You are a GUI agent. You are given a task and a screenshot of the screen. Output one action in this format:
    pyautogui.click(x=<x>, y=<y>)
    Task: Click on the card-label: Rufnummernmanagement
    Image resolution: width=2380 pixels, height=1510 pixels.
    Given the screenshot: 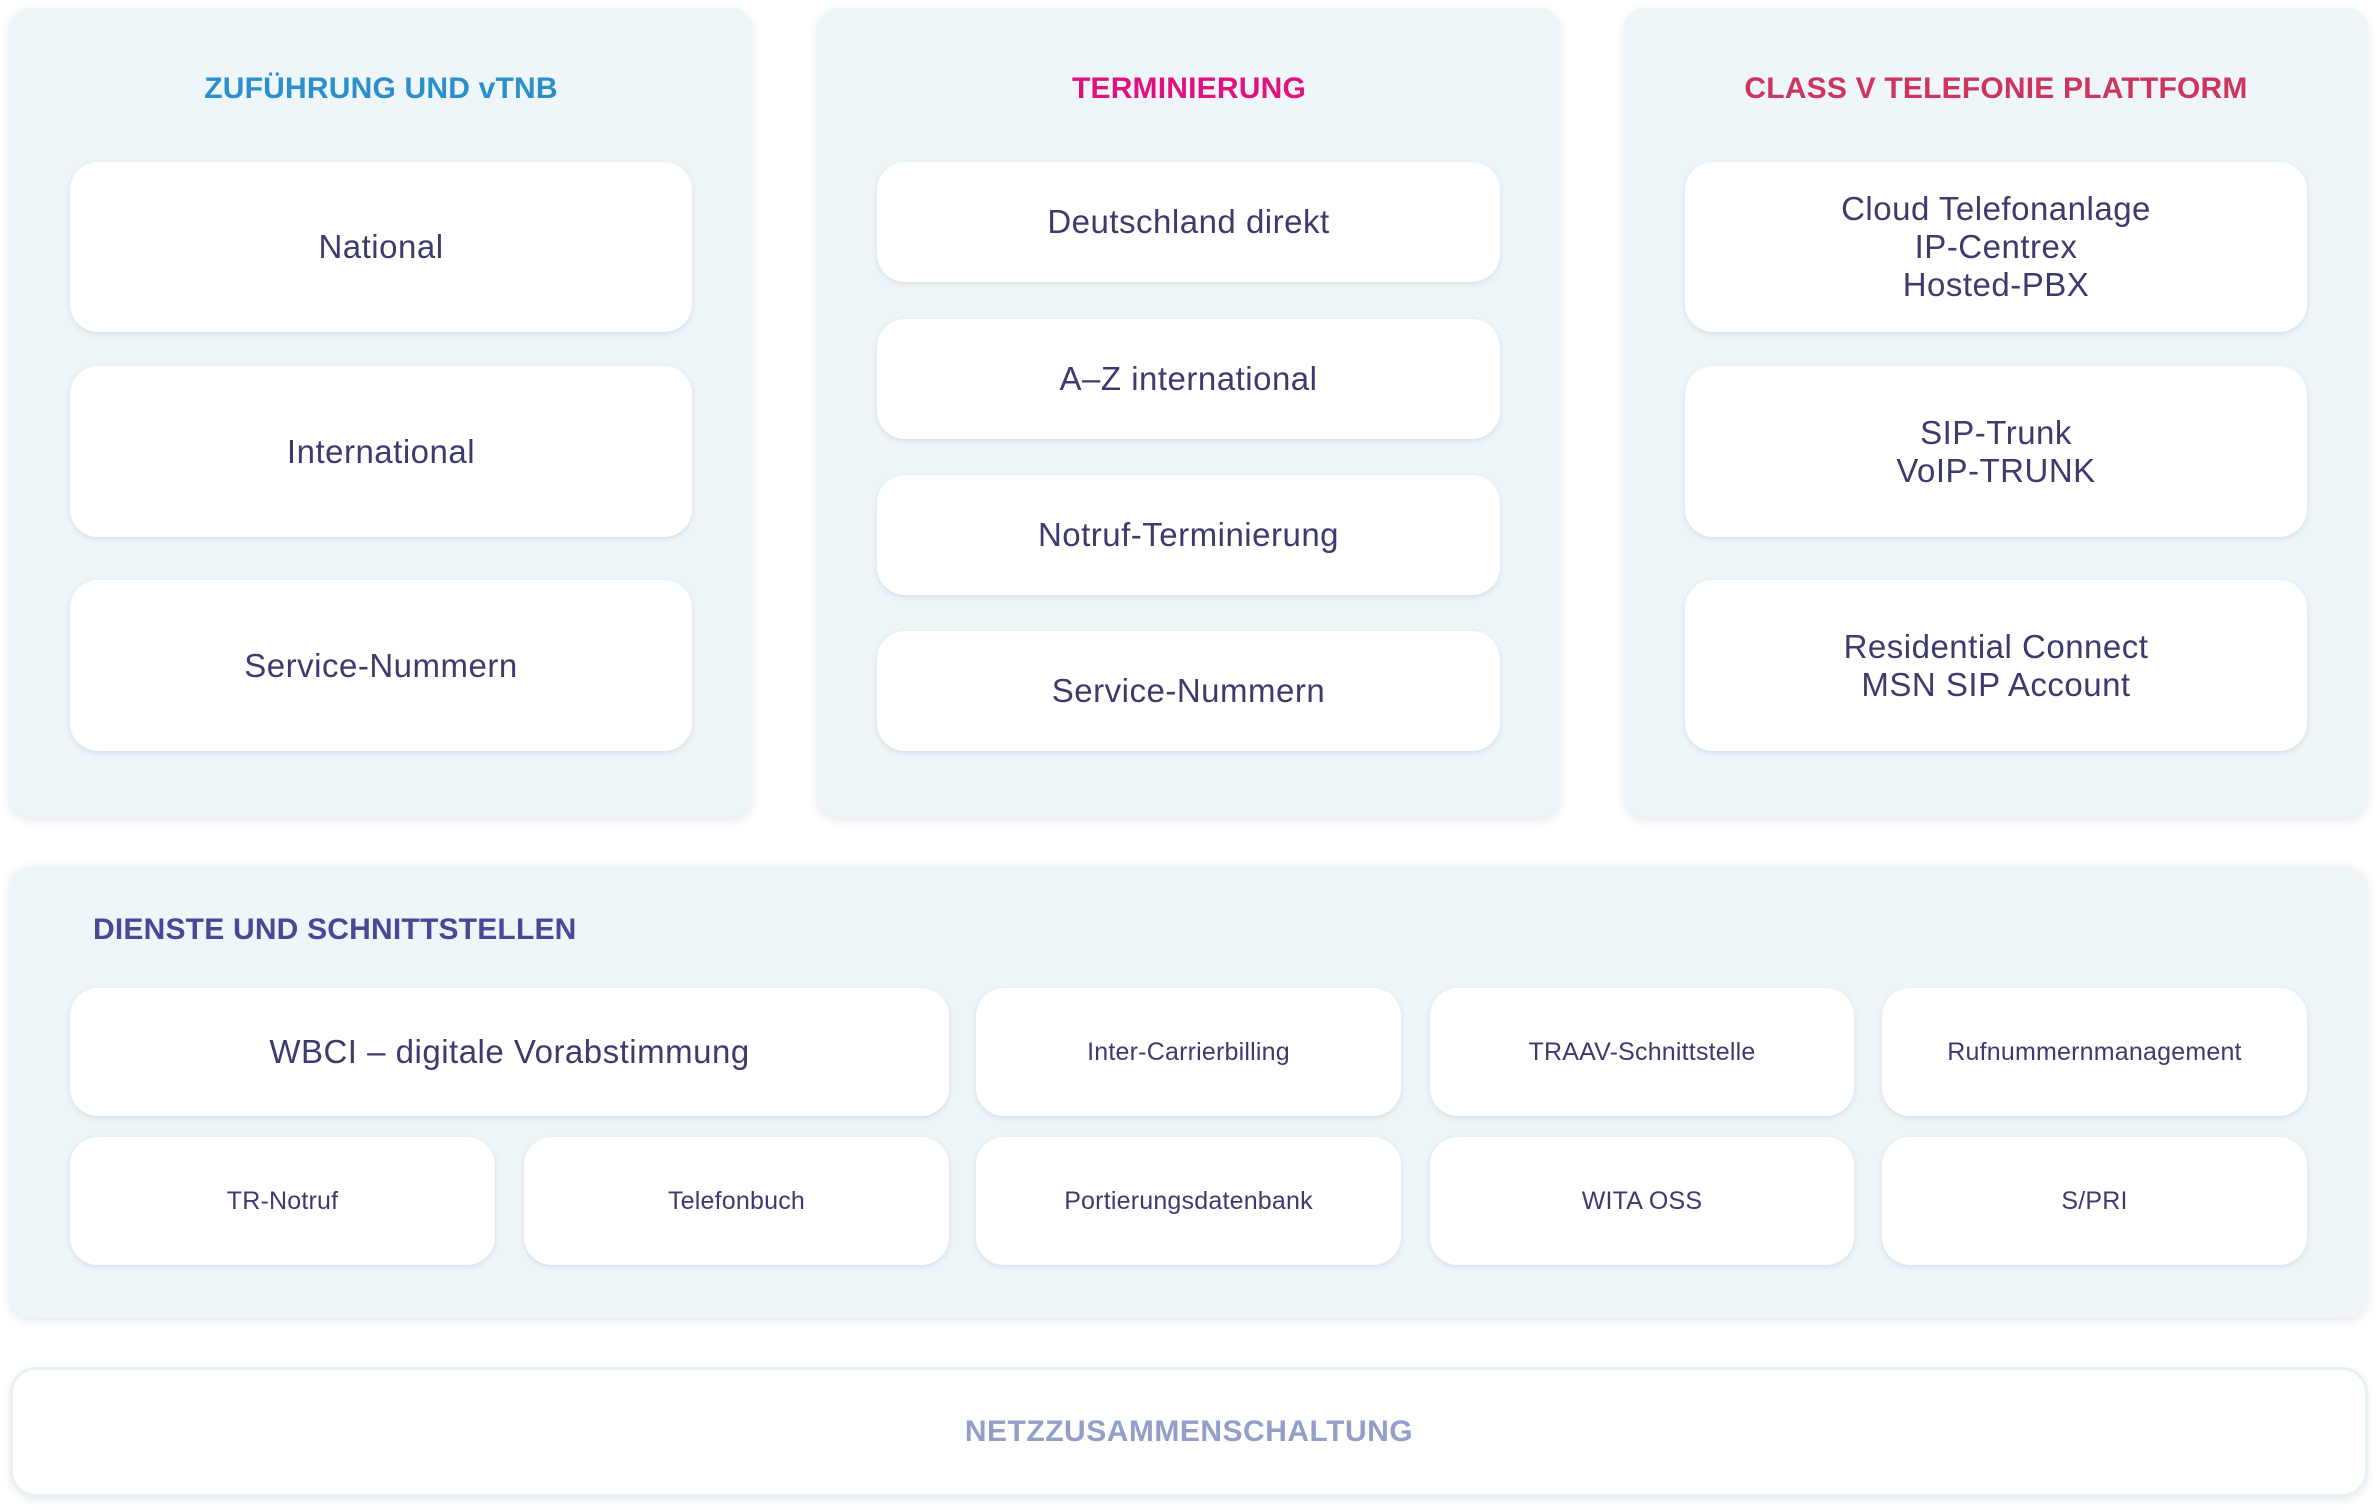 What is the action you would take?
    pyautogui.click(x=2094, y=1052)
    